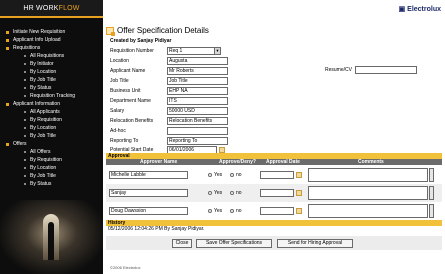 This screenshot has height=274, width=445. Describe the element at coordinates (197, 80) in the screenshot. I see `job-title-input: Job Title` at that location.